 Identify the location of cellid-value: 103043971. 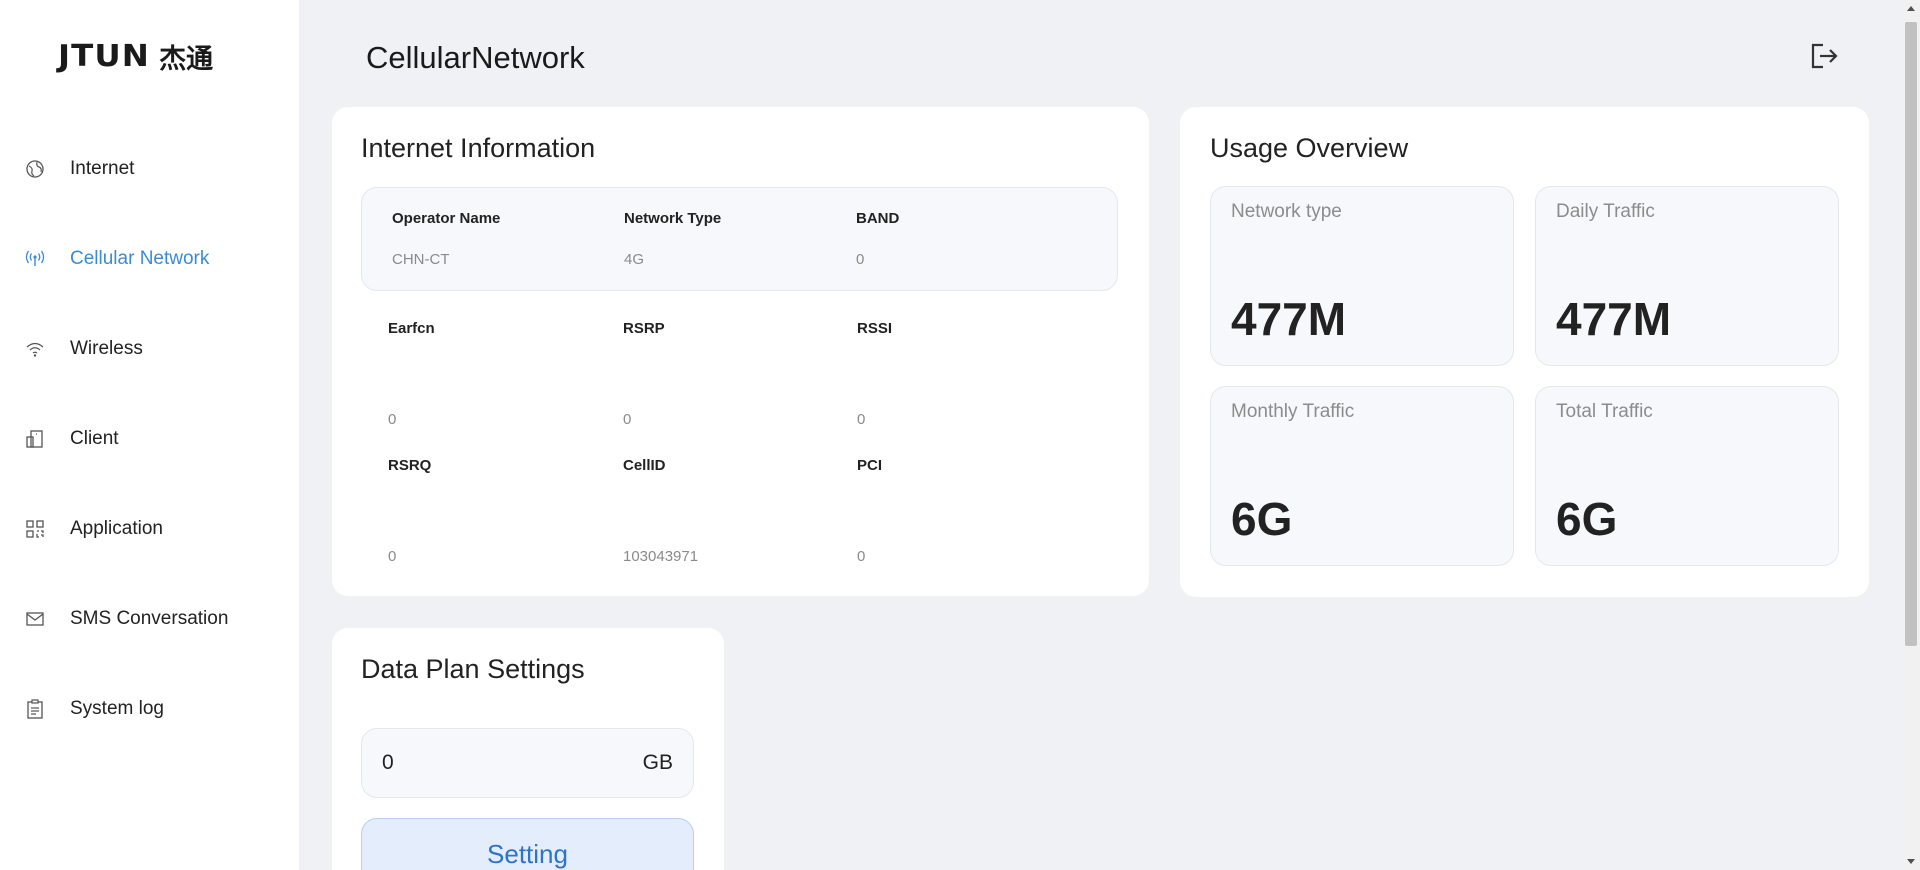
(661, 556).